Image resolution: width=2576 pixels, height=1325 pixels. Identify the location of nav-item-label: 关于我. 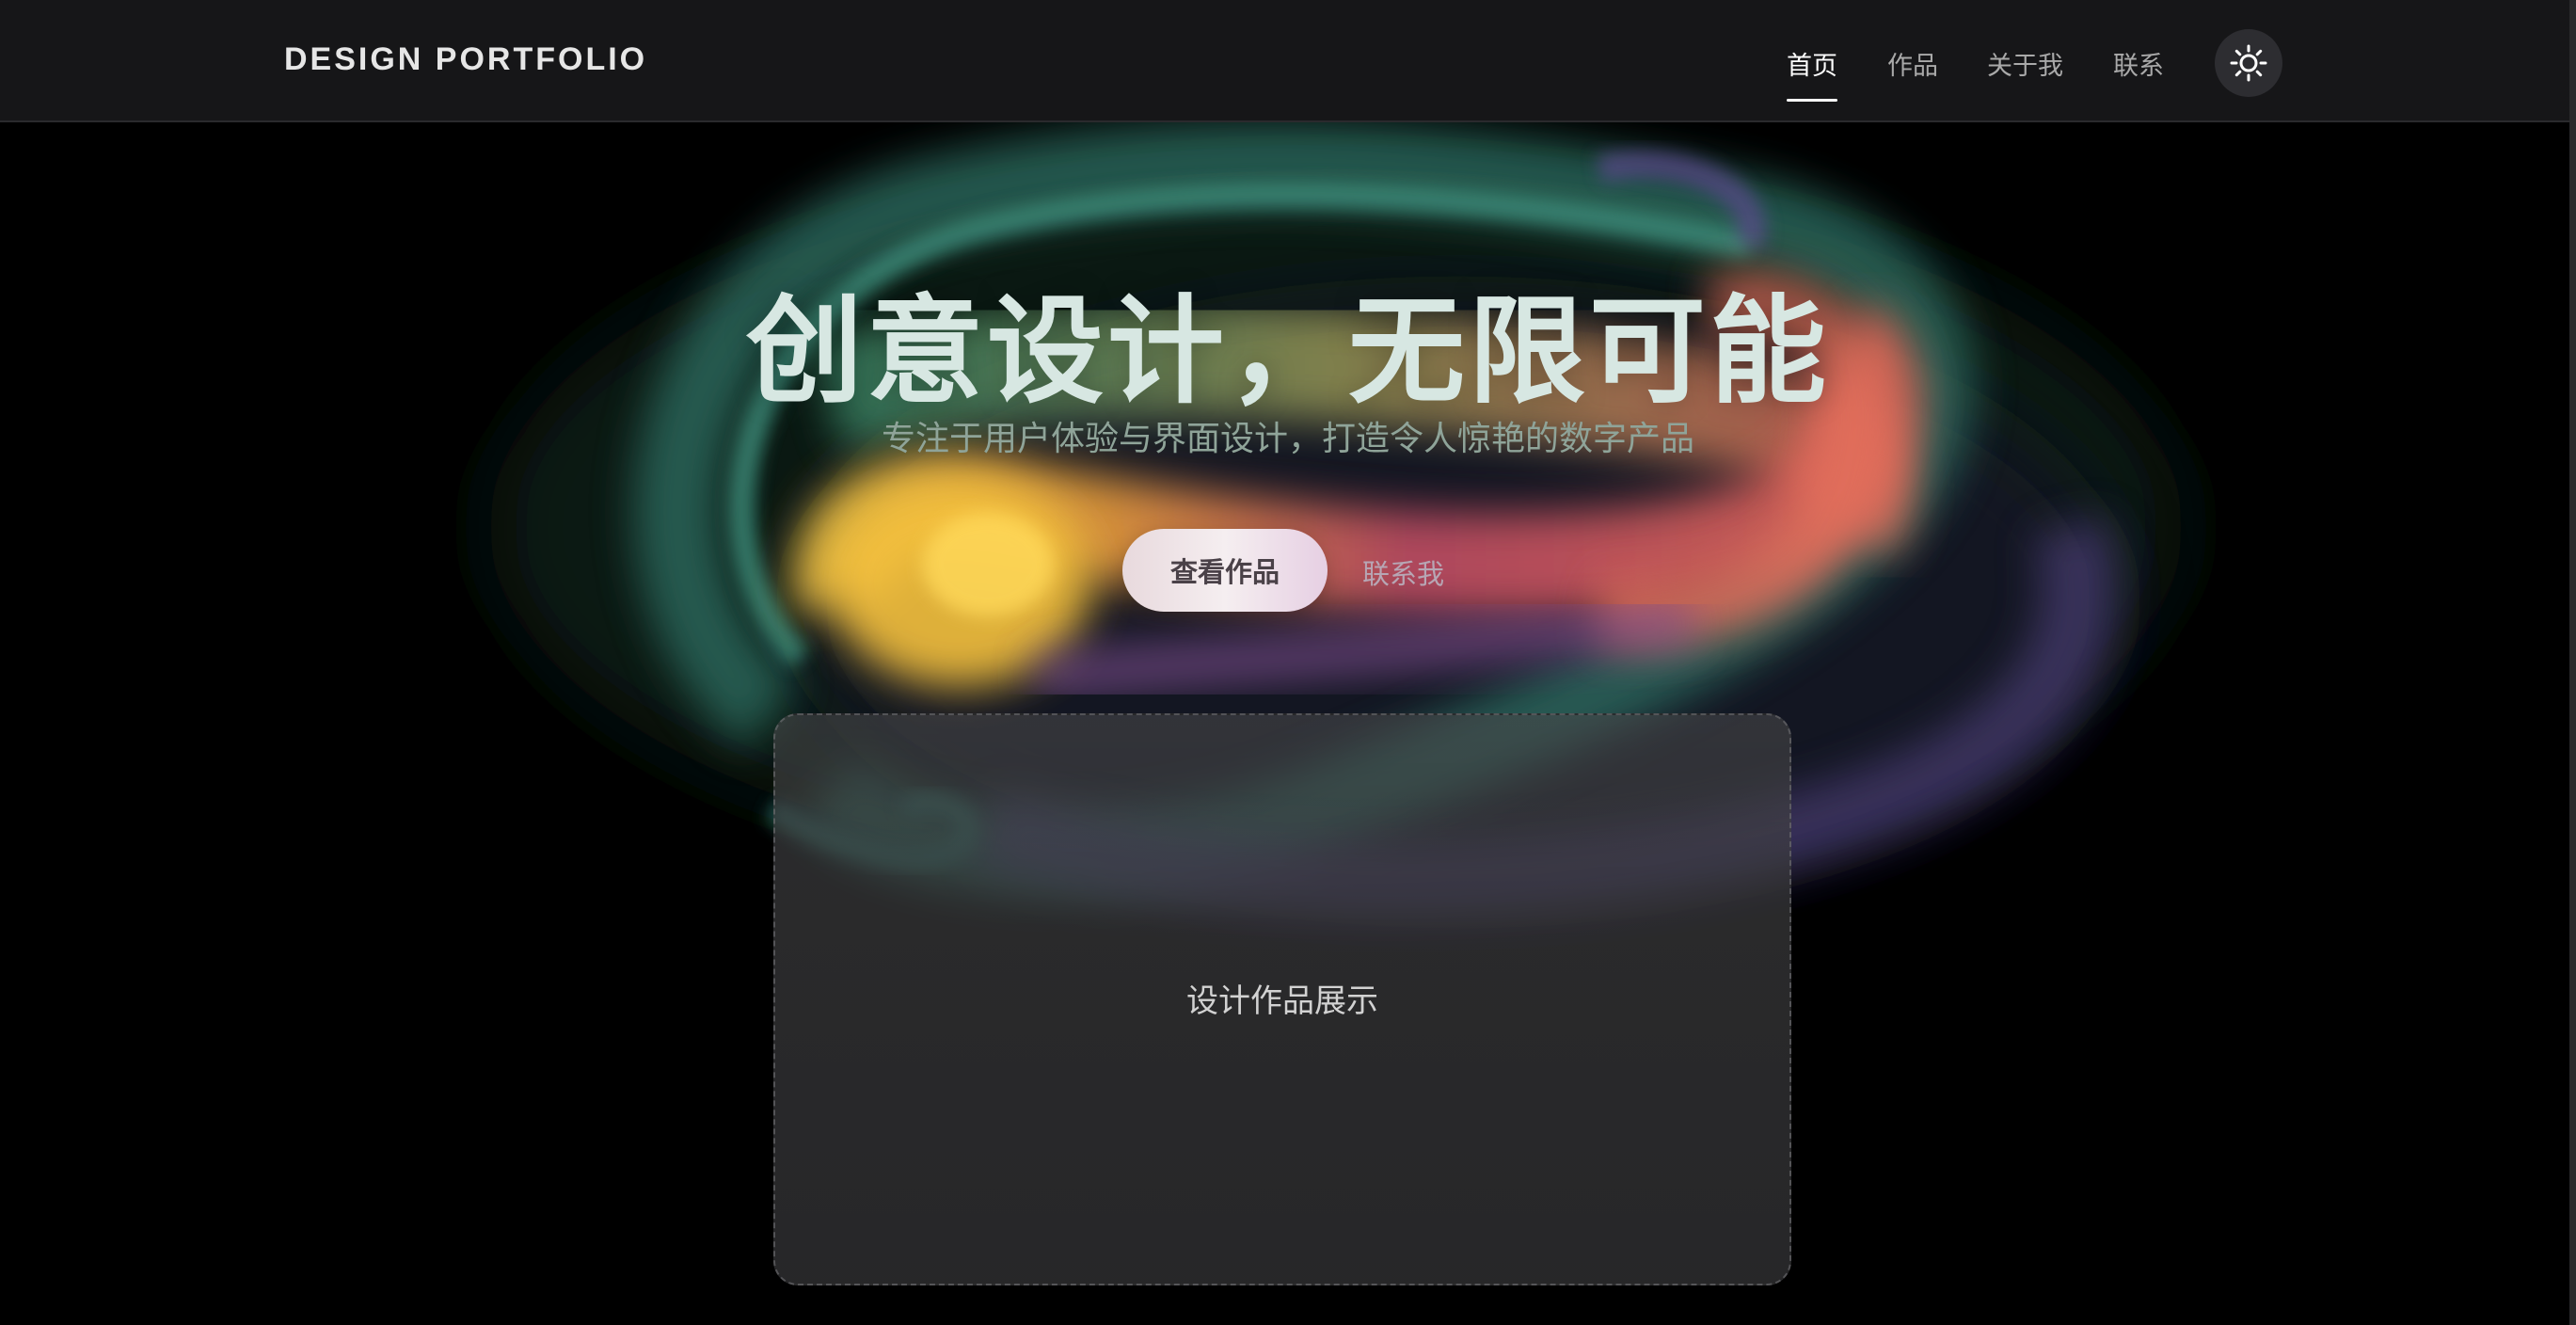
(2025, 66).